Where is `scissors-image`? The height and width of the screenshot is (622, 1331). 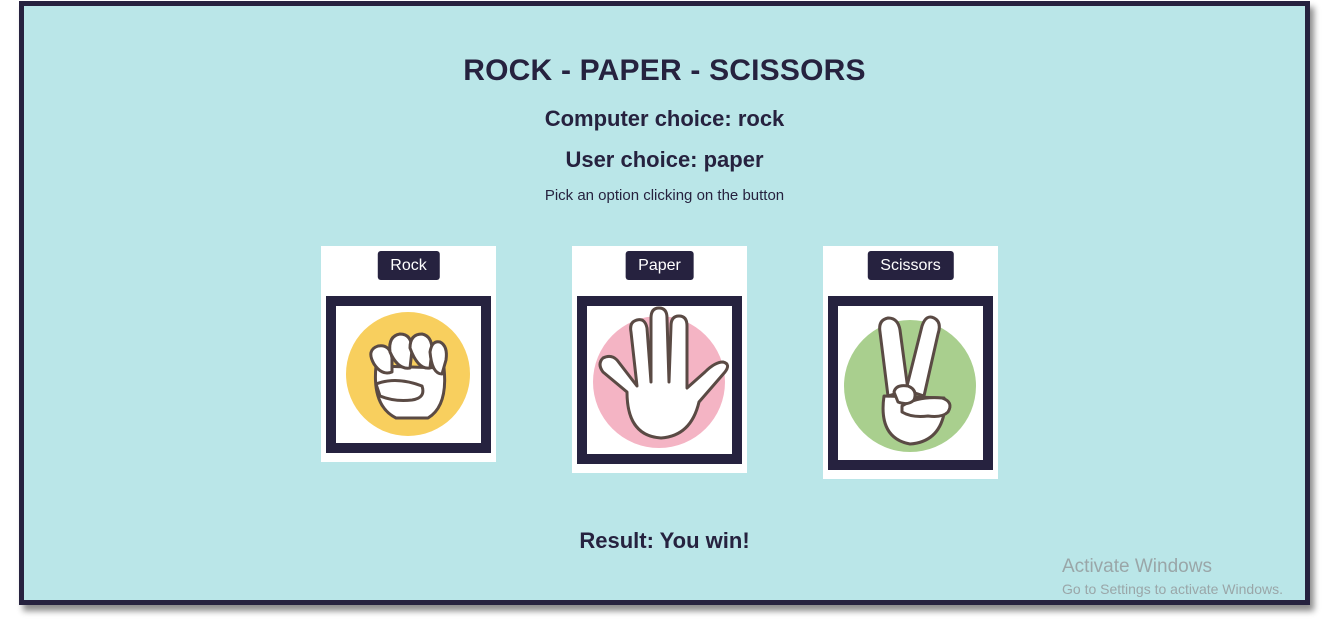
scissors-image is located at coordinates (910, 383).